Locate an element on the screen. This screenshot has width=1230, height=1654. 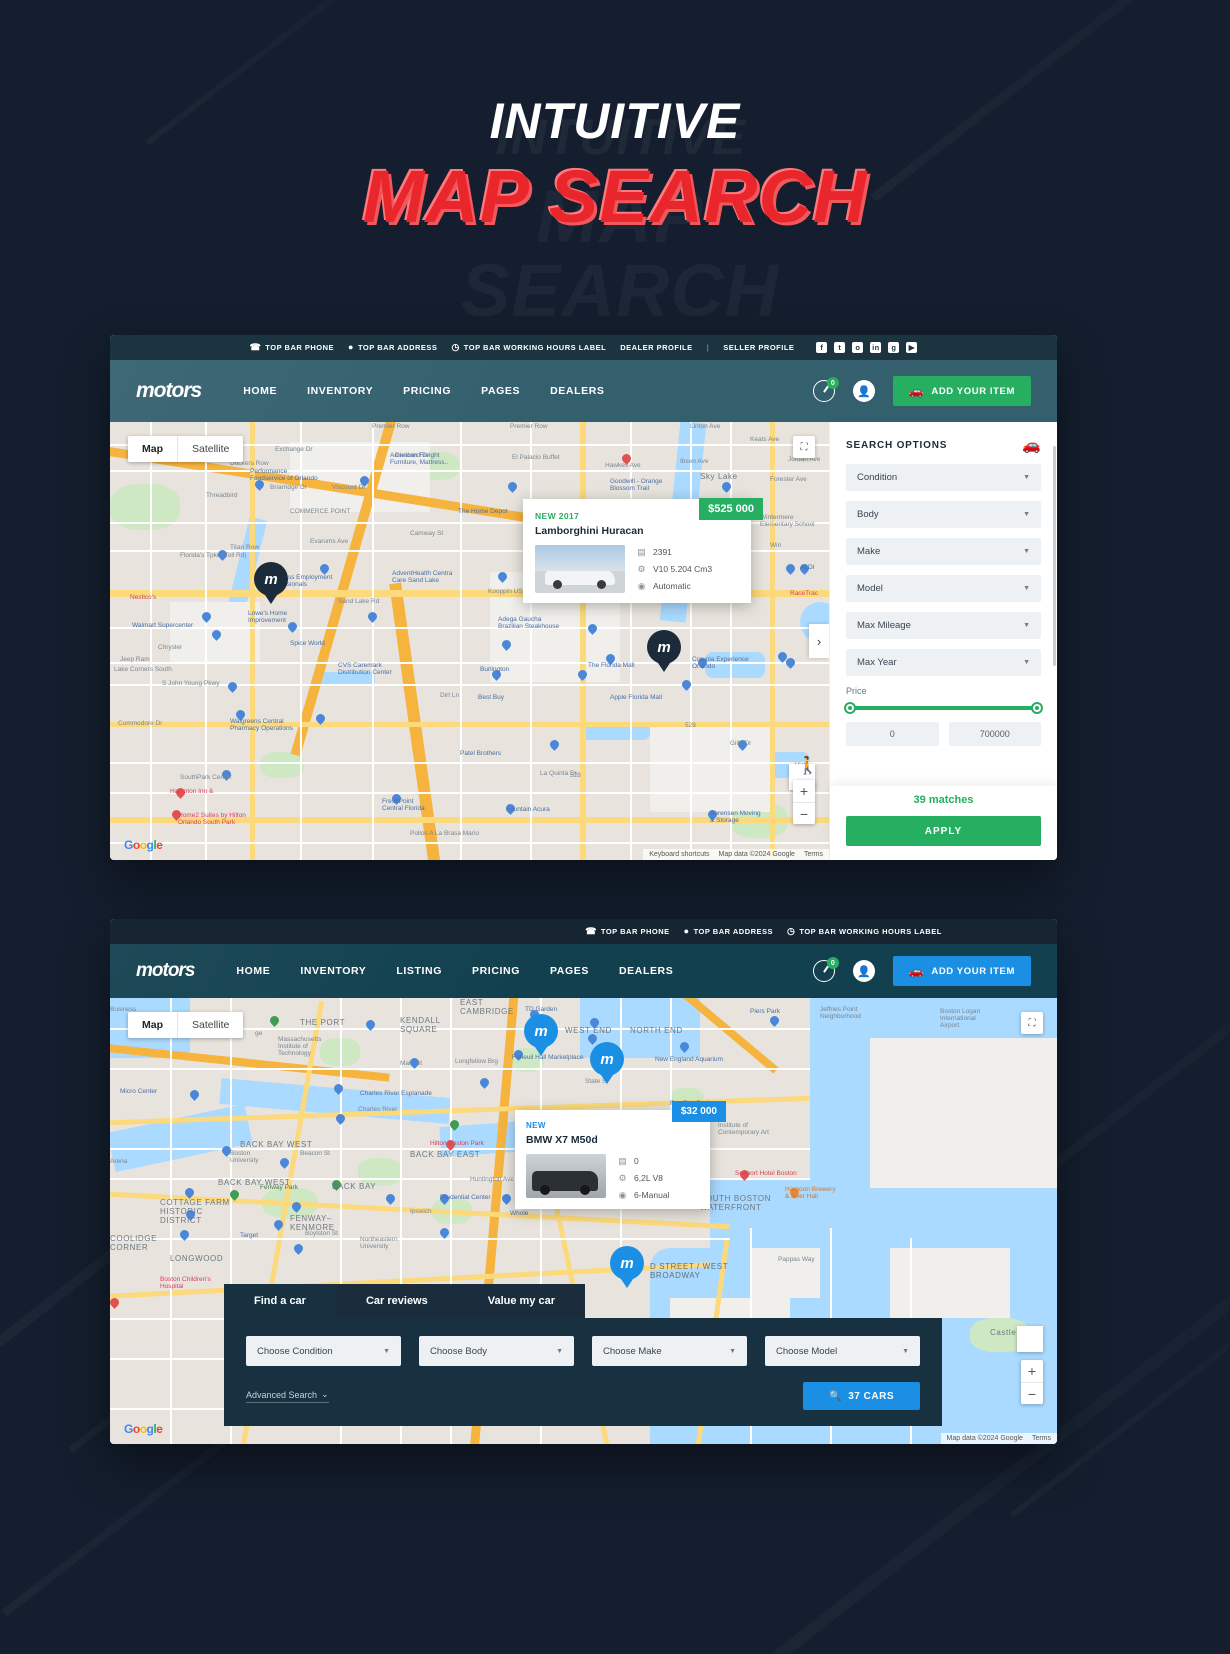
search-cars-button: 🔍 37 CARS is located at coordinates (861, 1396).